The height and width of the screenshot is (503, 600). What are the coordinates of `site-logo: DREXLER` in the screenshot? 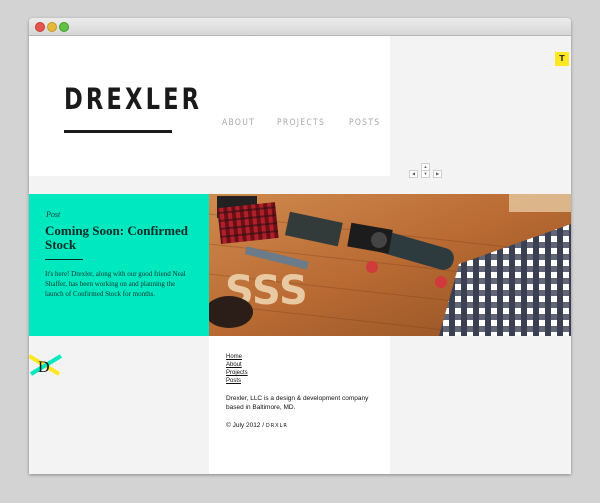 It's located at (133, 99).